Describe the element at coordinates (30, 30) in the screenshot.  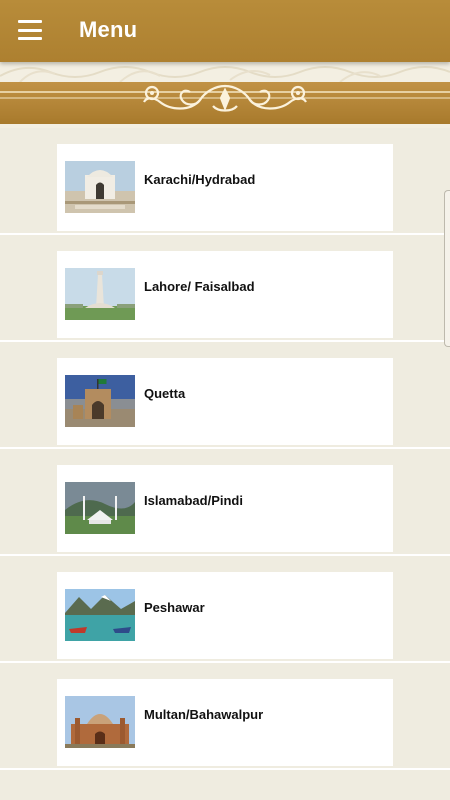
I see `hamburger-menu-icon` at that location.